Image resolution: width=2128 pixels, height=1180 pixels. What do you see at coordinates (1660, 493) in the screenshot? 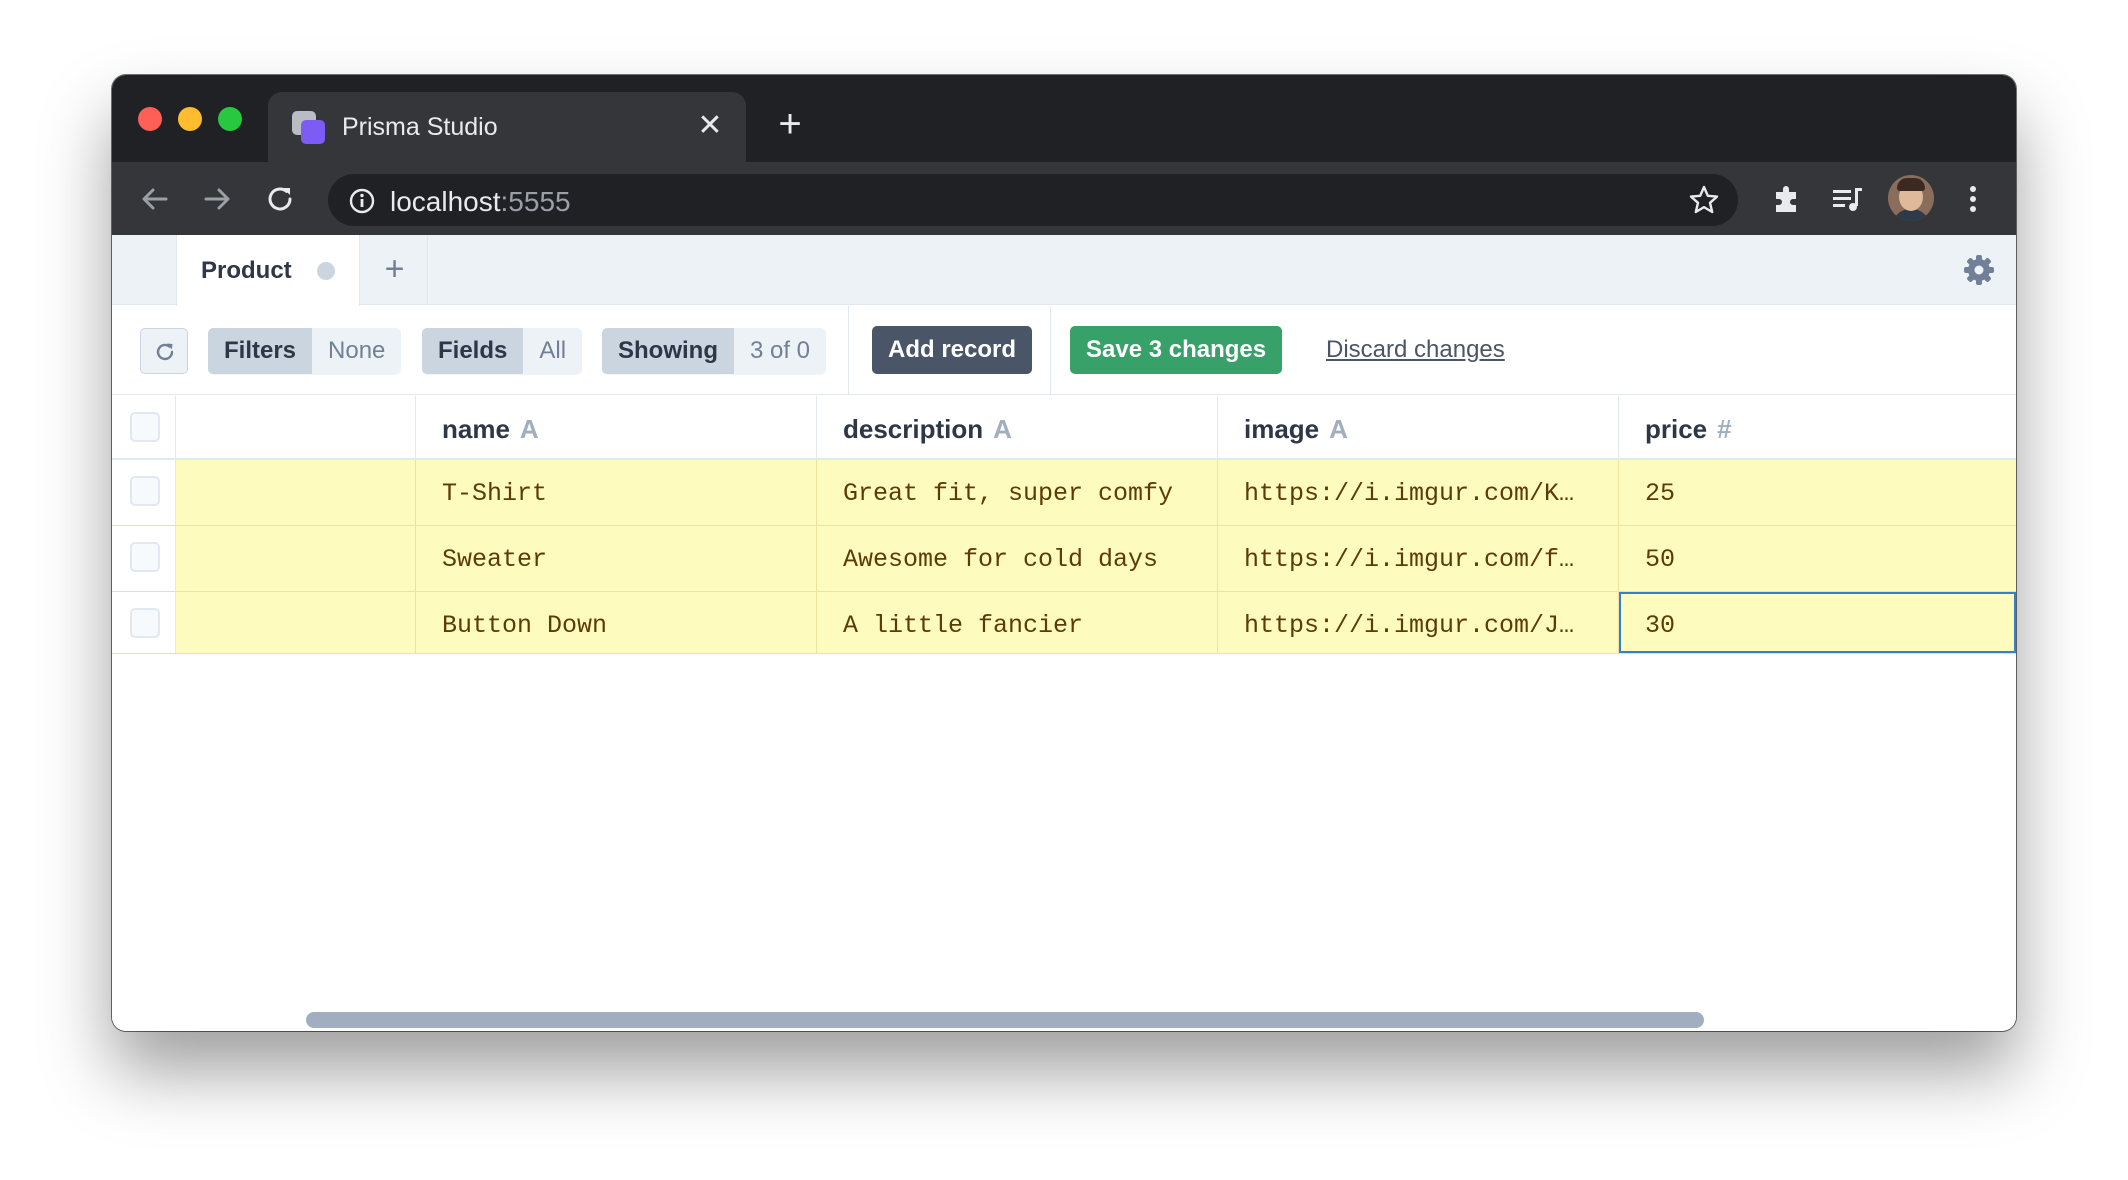
I see `cell-value: 25` at bounding box center [1660, 493].